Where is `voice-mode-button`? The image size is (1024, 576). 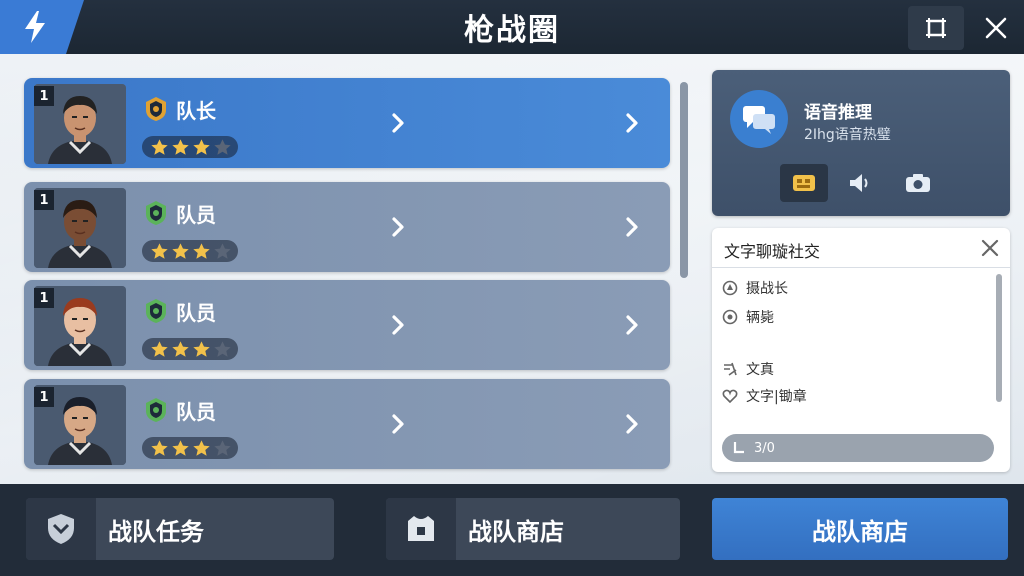 voice-mode-button is located at coordinates (804, 183).